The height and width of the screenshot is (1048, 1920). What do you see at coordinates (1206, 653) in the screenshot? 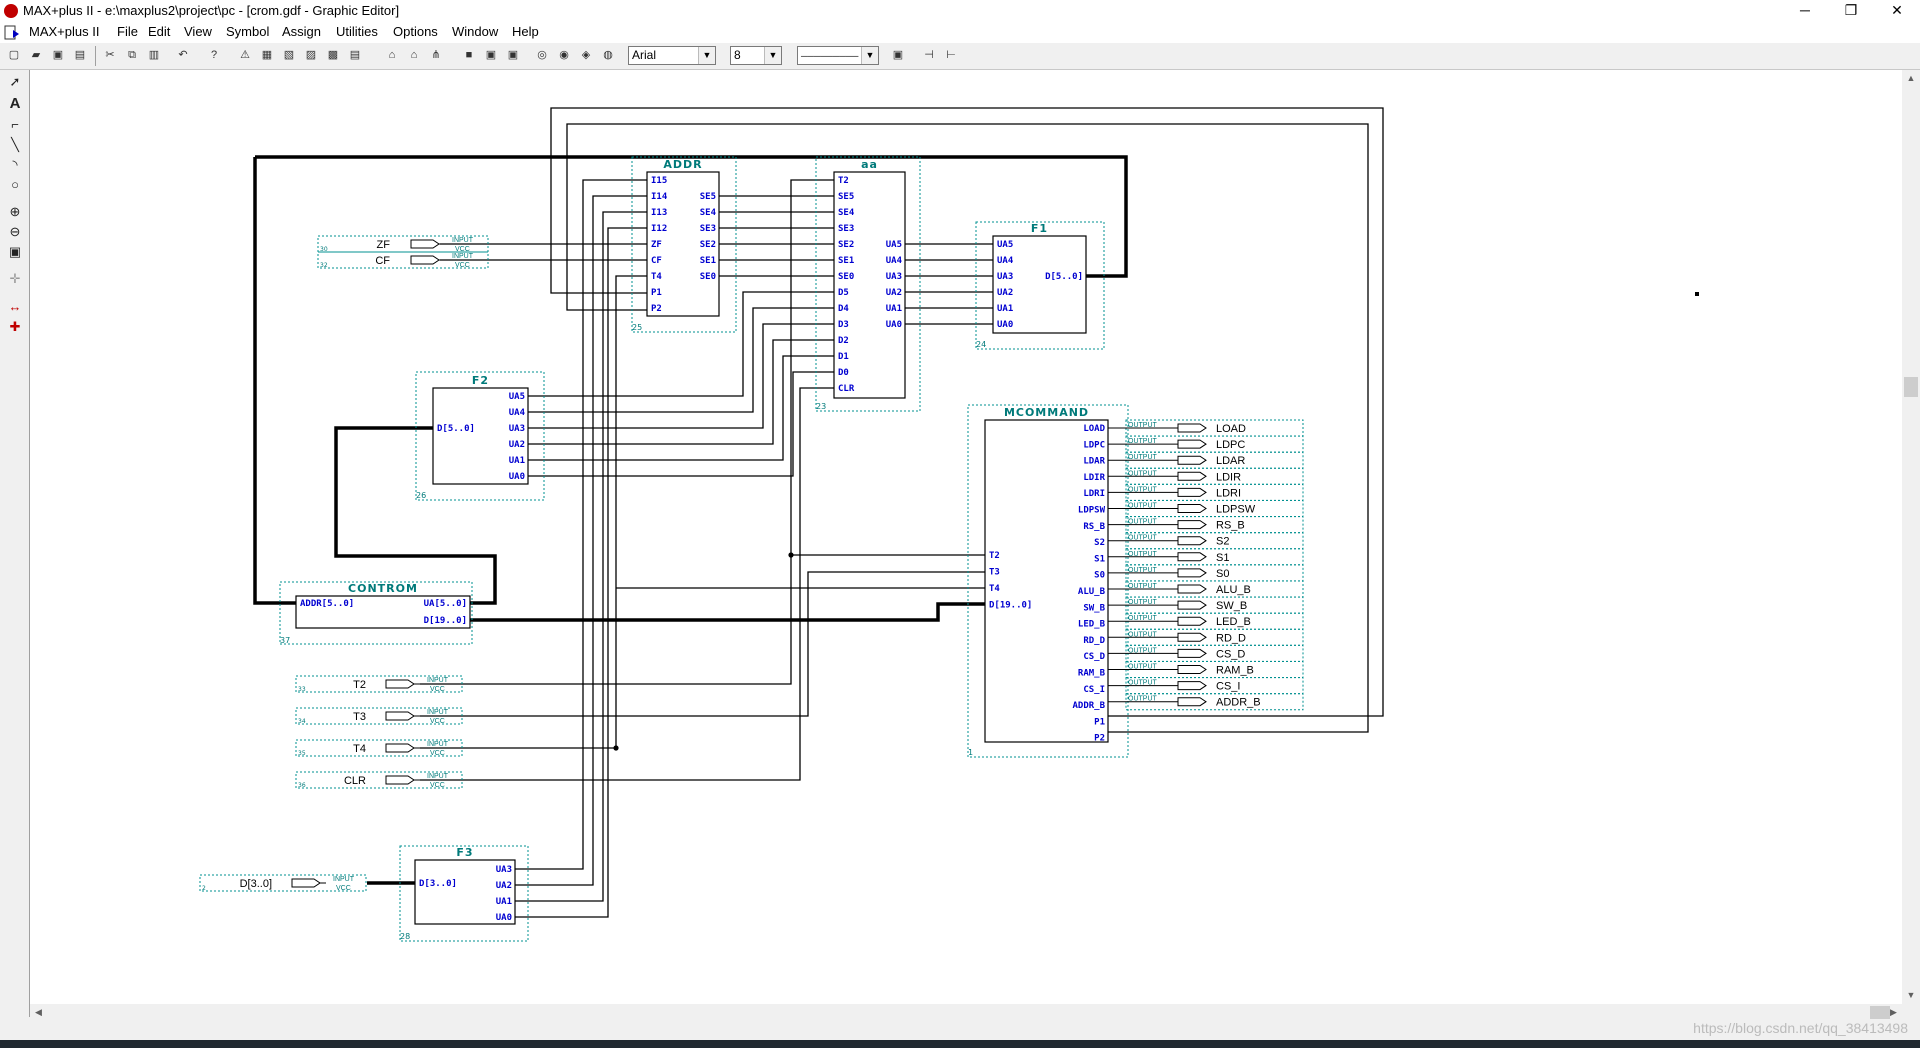
I see `output-pin-cs-d: OUTPUT CS_D` at bounding box center [1206, 653].